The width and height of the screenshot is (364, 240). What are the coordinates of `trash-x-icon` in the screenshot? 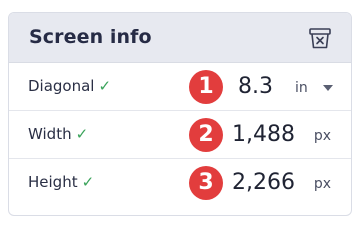 It's located at (320, 38).